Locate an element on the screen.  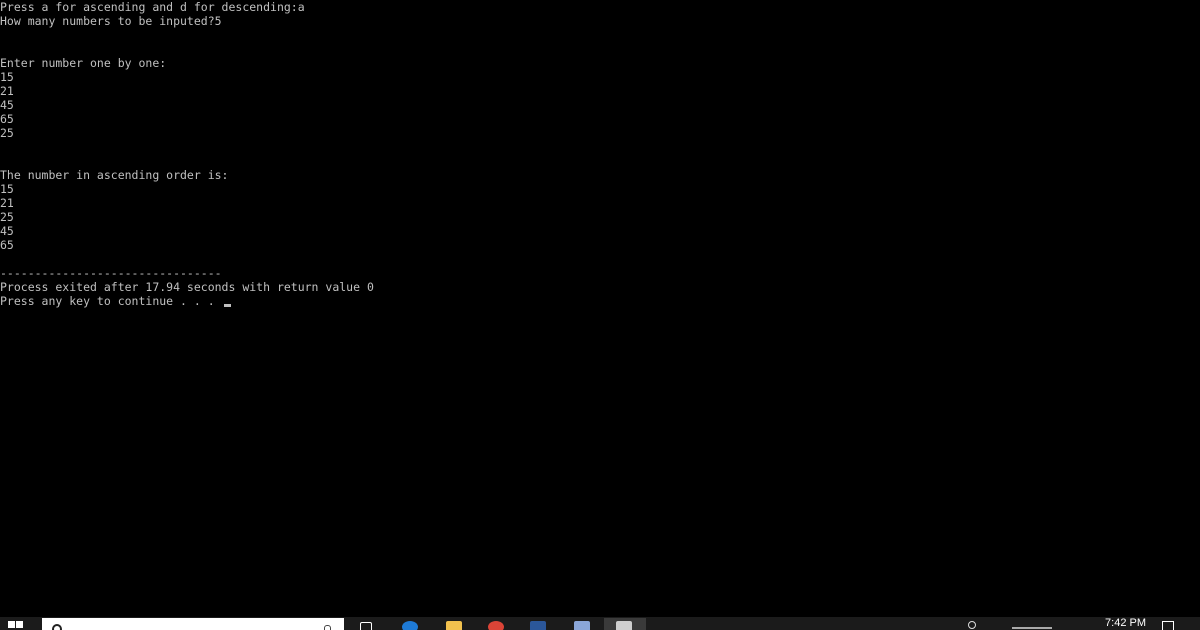
notifications-icon is located at coordinates (1168, 625).